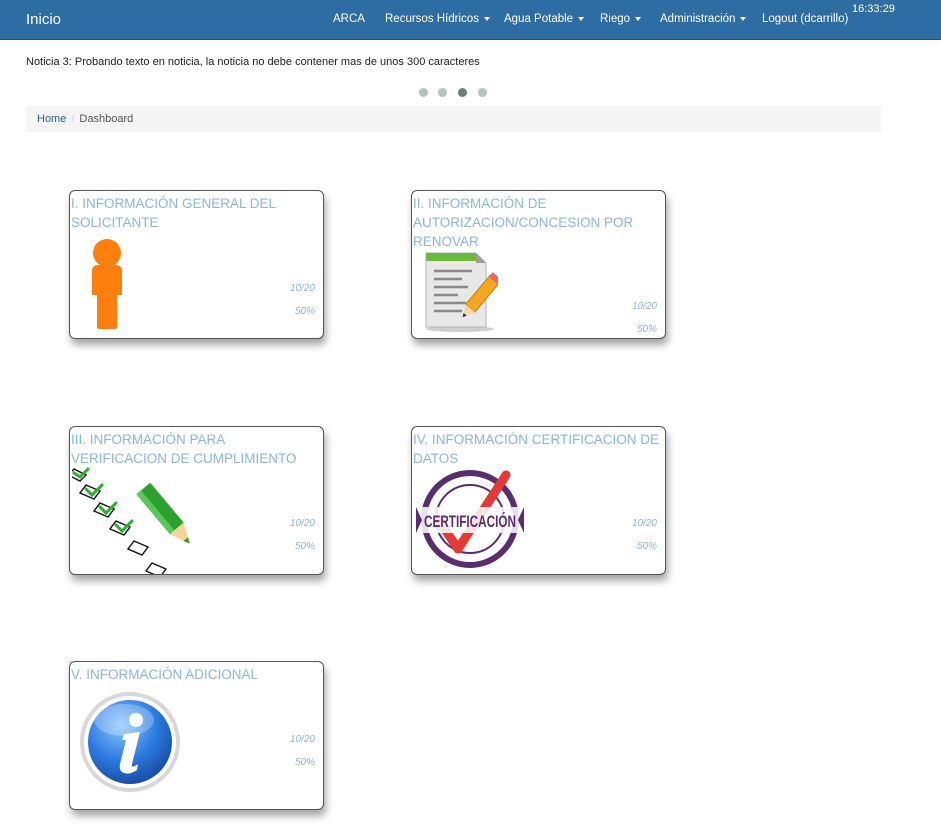 The image size is (941, 832). What do you see at coordinates (131, 520) in the screenshot?
I see `checklist-icon` at bounding box center [131, 520].